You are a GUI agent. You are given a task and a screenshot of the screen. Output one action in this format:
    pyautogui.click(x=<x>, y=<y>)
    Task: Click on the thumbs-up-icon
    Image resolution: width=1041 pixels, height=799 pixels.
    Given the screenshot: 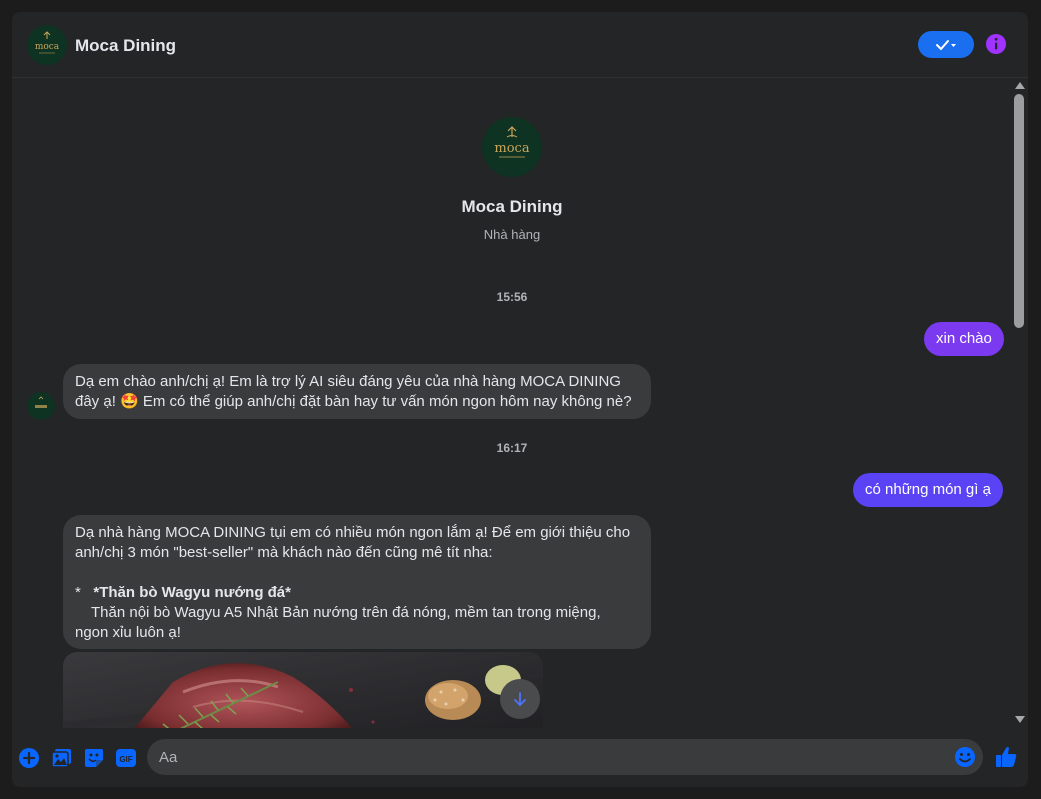 What is the action you would take?
    pyautogui.click(x=1006, y=757)
    